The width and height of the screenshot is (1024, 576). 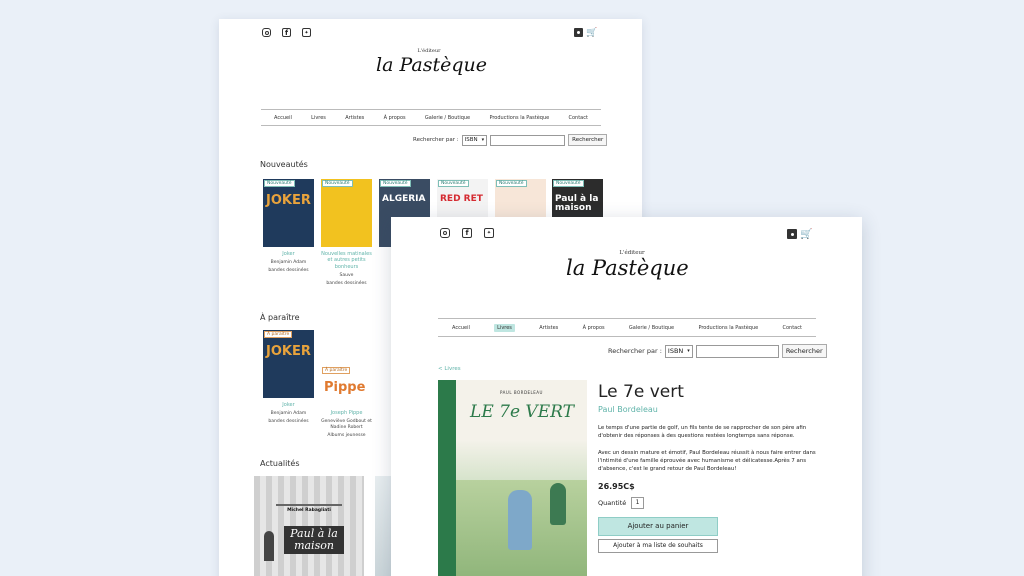 I want to click on cover-author: PAUL BORDELEAU, so click(x=521, y=392).